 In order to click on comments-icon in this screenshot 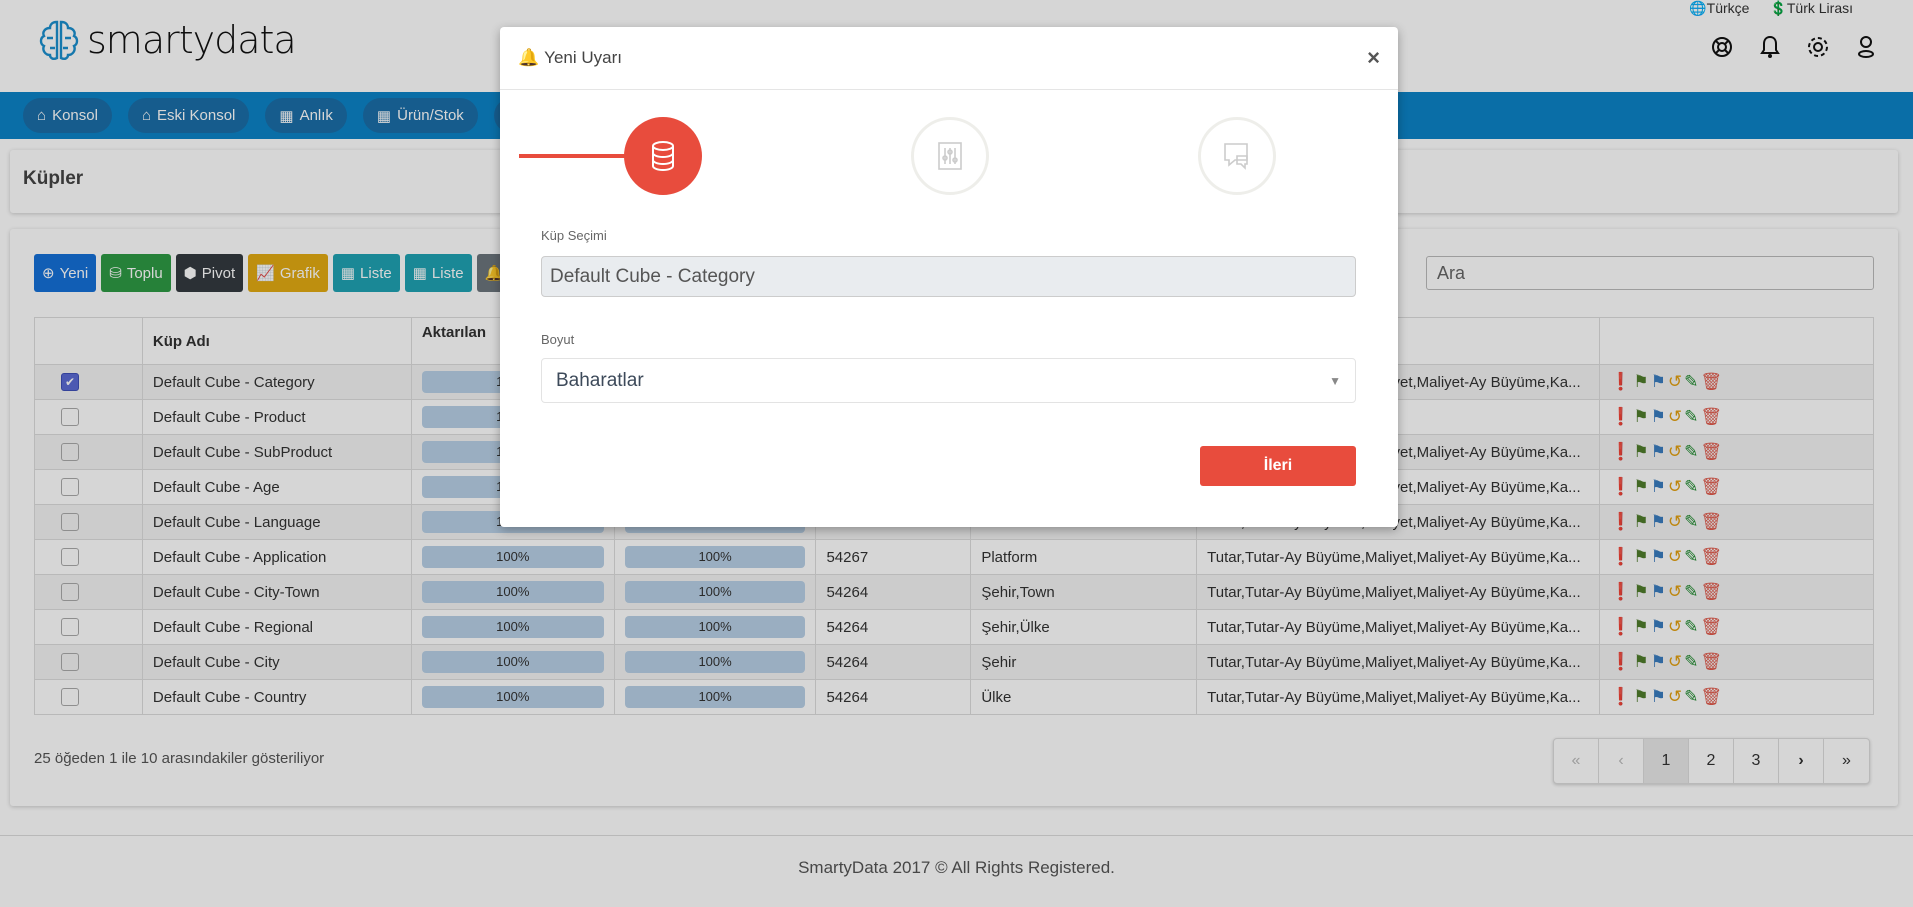, I will do `click(1236, 156)`.